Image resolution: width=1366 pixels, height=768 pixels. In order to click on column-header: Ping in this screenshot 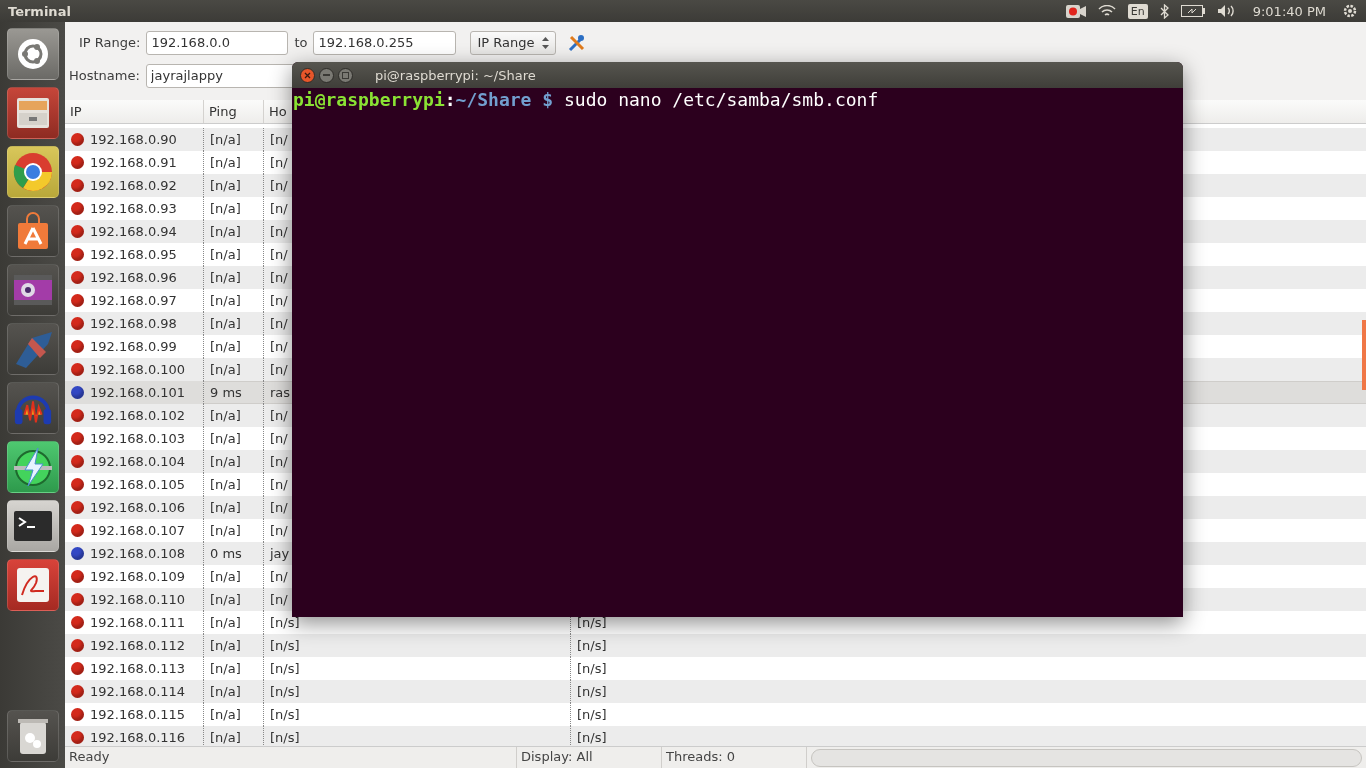, I will do `click(223, 111)`.